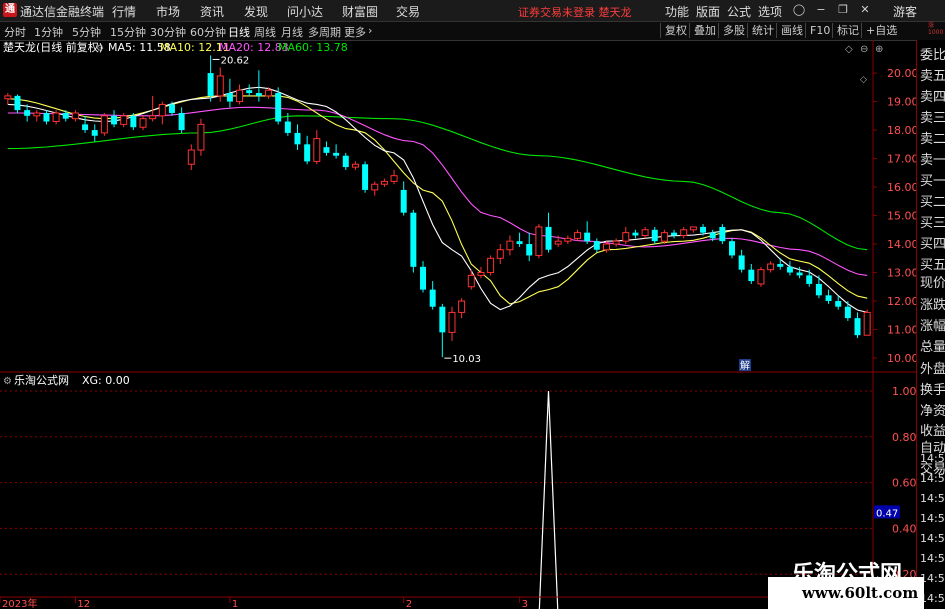 The height and width of the screenshot is (609, 945). I want to click on period-more: 更多, so click(355, 32).